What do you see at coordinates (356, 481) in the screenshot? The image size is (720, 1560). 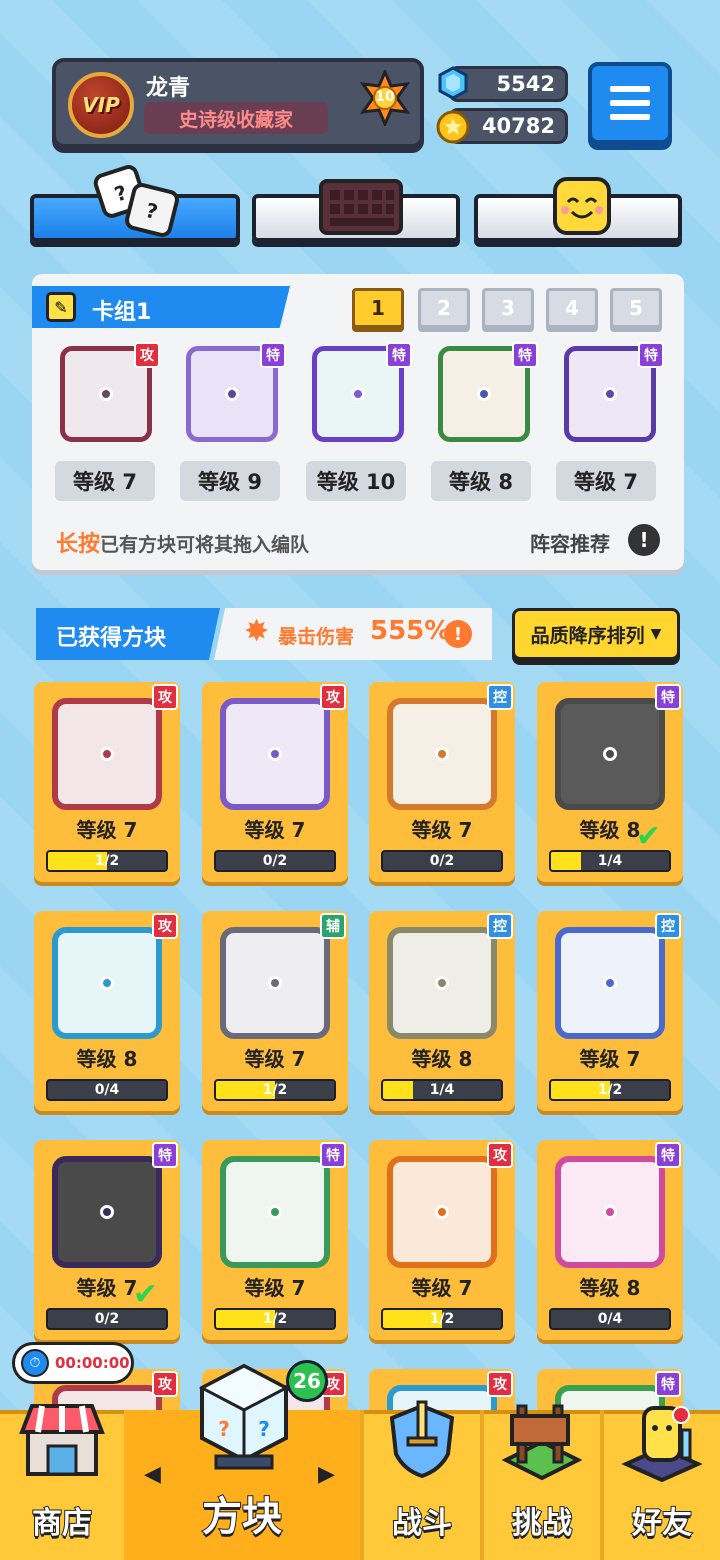 I see `deck-card-level: 等级 10` at bounding box center [356, 481].